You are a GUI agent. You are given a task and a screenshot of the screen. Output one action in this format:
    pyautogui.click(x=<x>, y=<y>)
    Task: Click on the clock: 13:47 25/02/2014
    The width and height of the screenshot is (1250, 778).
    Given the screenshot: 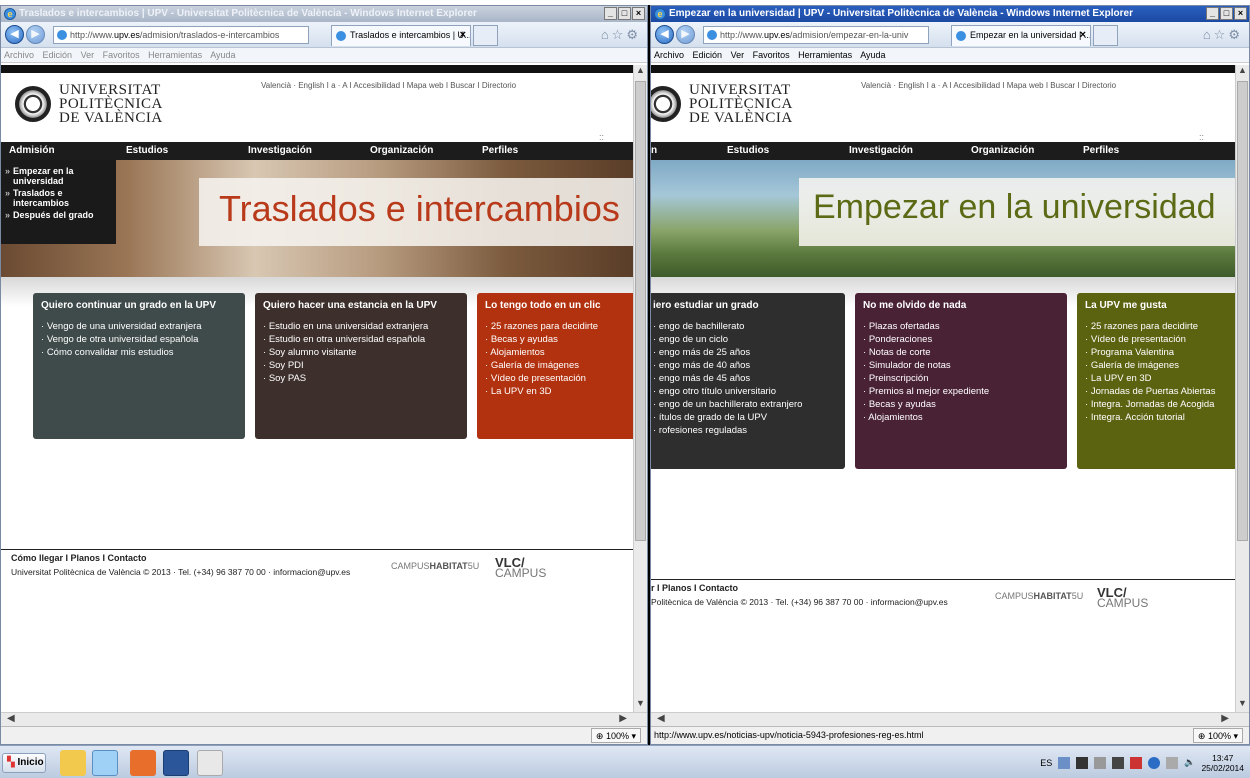 What is the action you would take?
    pyautogui.click(x=1222, y=763)
    